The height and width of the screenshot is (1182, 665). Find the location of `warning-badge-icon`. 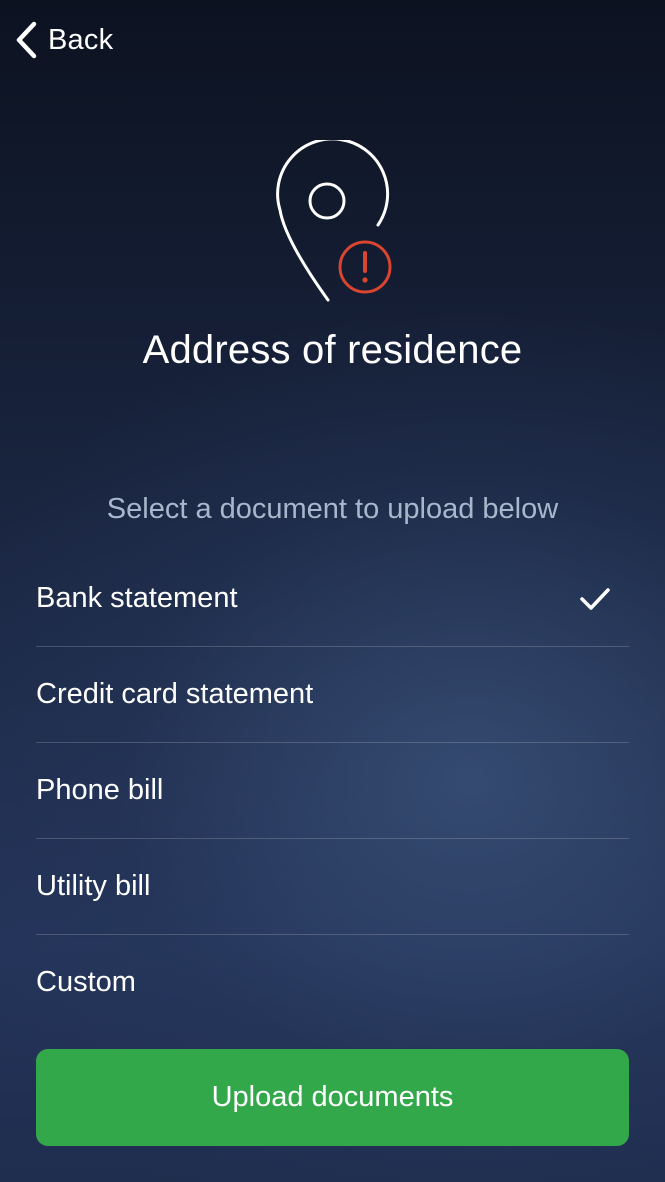

warning-badge-icon is located at coordinates (365, 267).